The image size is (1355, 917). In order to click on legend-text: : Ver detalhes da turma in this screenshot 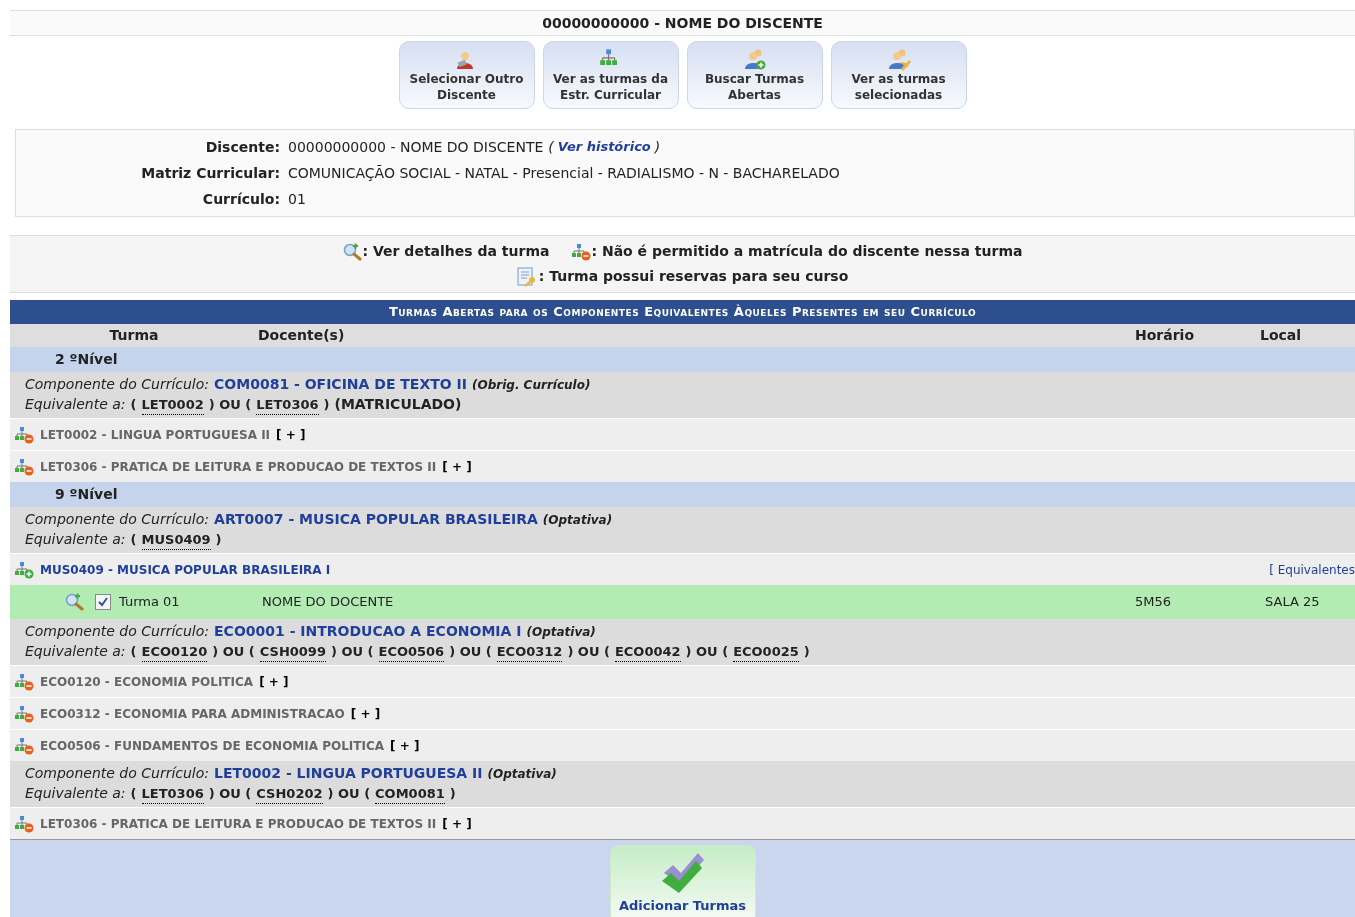, I will do `click(456, 251)`.